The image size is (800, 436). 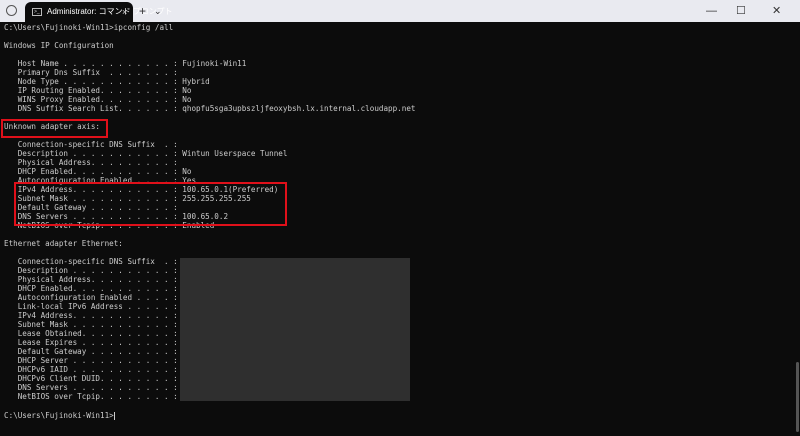 What do you see at coordinates (54, 128) in the screenshot?
I see `highlight-box-adapter` at bounding box center [54, 128].